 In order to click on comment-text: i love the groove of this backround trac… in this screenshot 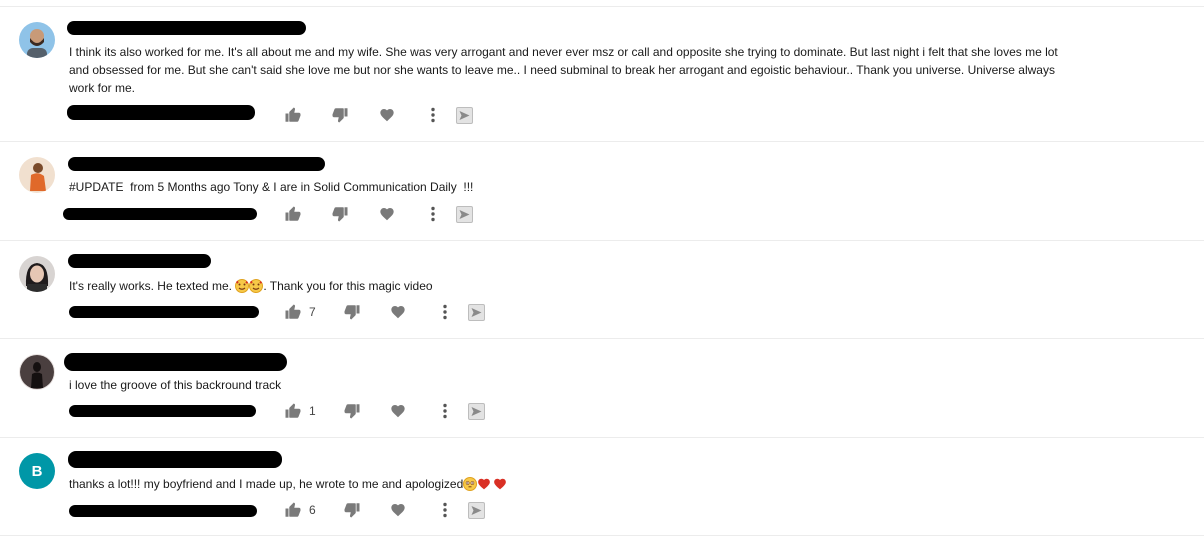, I will do `click(175, 385)`.